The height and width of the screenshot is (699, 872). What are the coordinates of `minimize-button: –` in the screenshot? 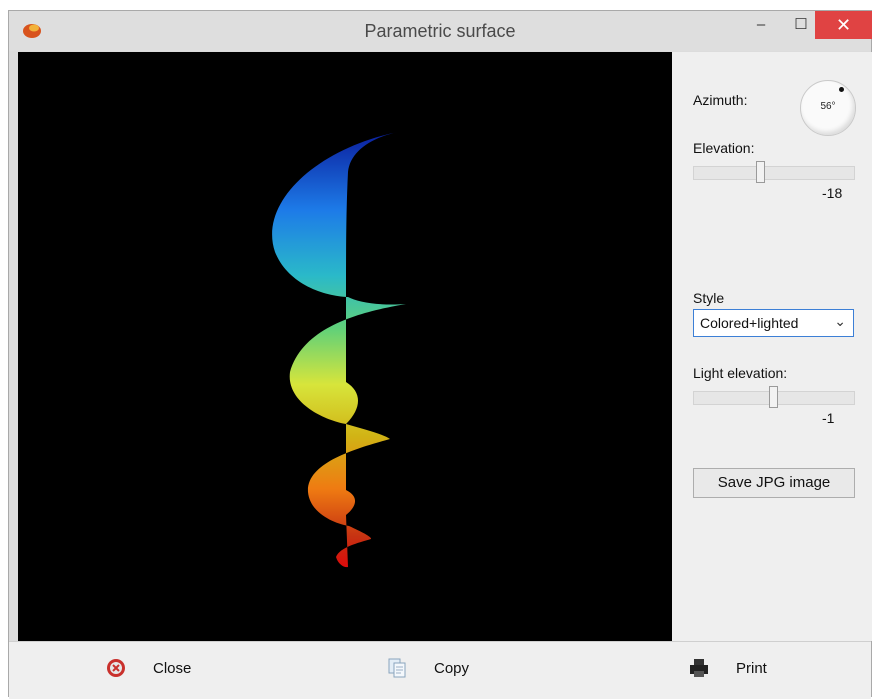 It's located at (761, 25).